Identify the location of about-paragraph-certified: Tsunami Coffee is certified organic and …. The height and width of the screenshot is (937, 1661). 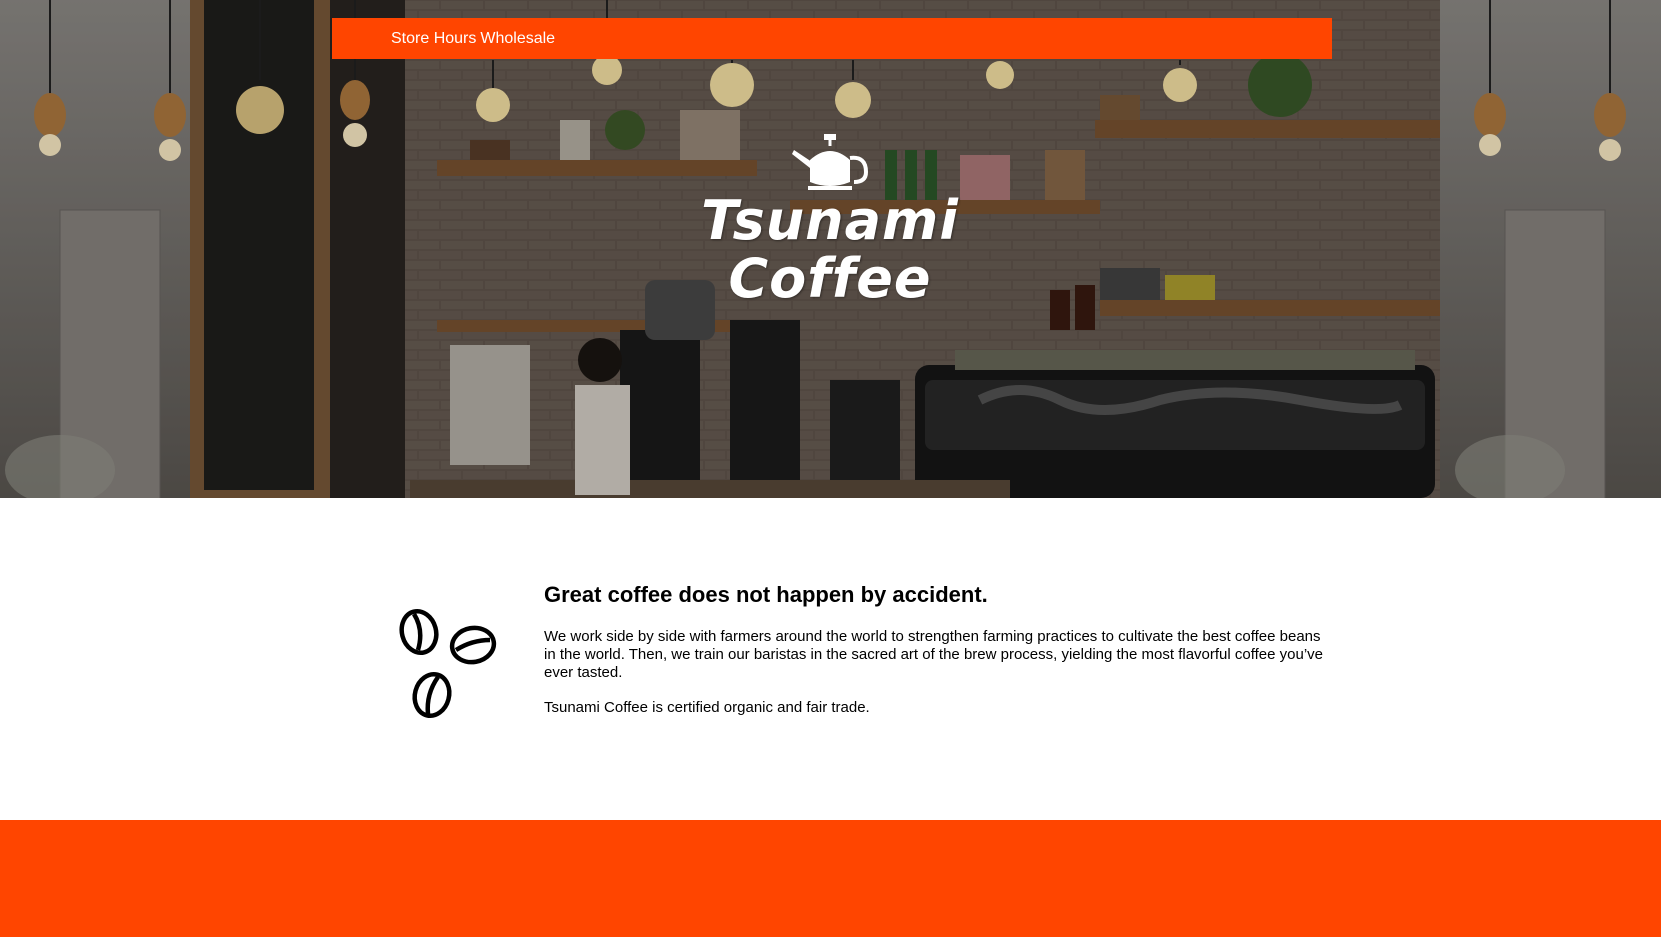
(707, 707).